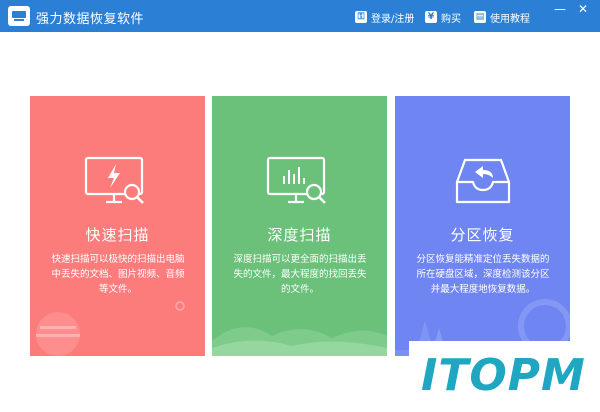 The height and width of the screenshot is (412, 600). I want to click on buy-label: 购买, so click(451, 19).